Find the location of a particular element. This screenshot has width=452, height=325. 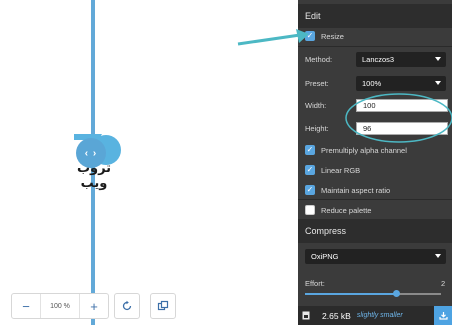

premultiply-checkbox: ✓ is located at coordinates (310, 150).